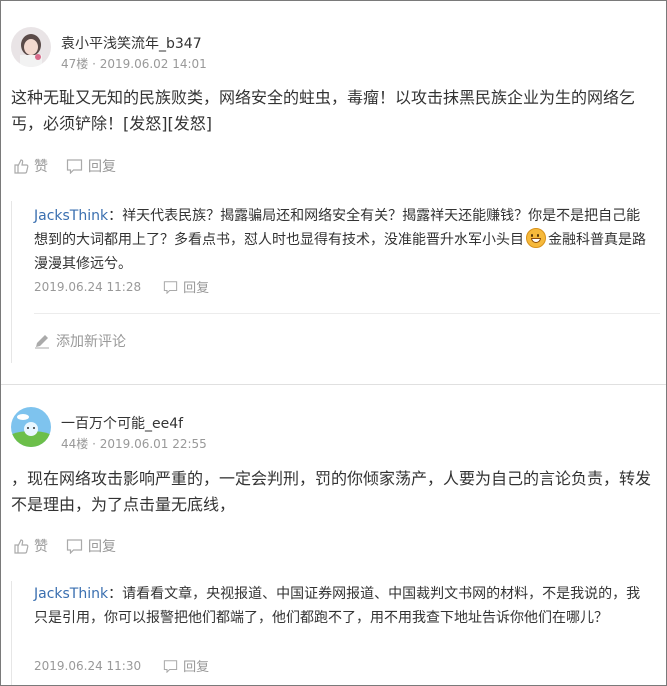 This screenshot has height=686, width=667. I want to click on reply-meta: 2019.06.24 11:28 回复, so click(130, 287).